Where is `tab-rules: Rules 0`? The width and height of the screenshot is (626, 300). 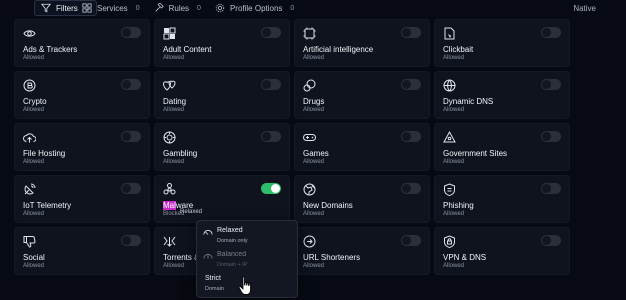
tab-rules: Rules 0 is located at coordinates (177, 8).